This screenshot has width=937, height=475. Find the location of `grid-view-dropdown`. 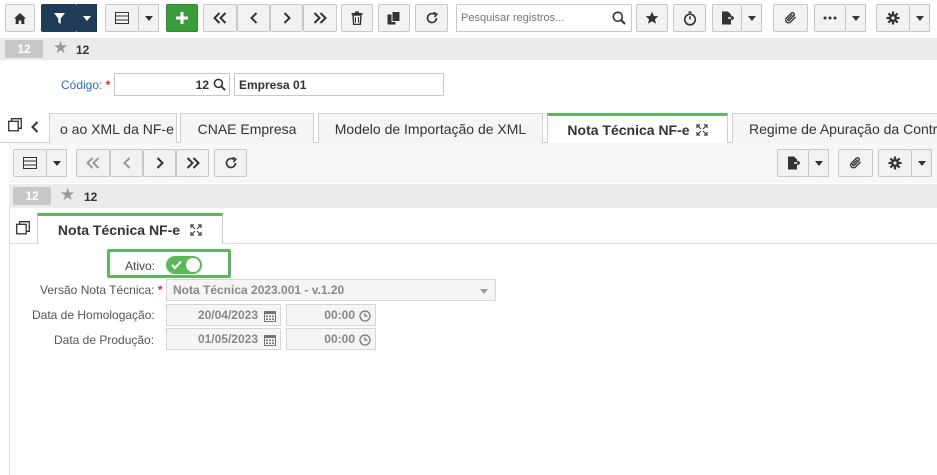

grid-view-dropdown is located at coordinates (149, 18).